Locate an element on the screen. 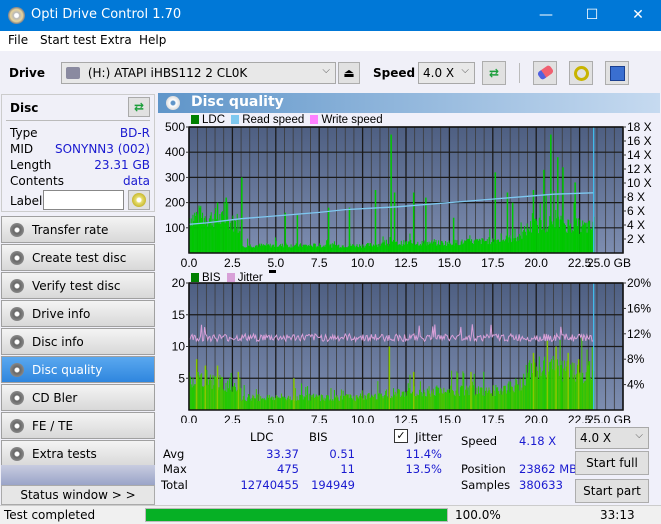 The image size is (661, 524). y-tick-label: 5 is located at coordinates (181, 378).